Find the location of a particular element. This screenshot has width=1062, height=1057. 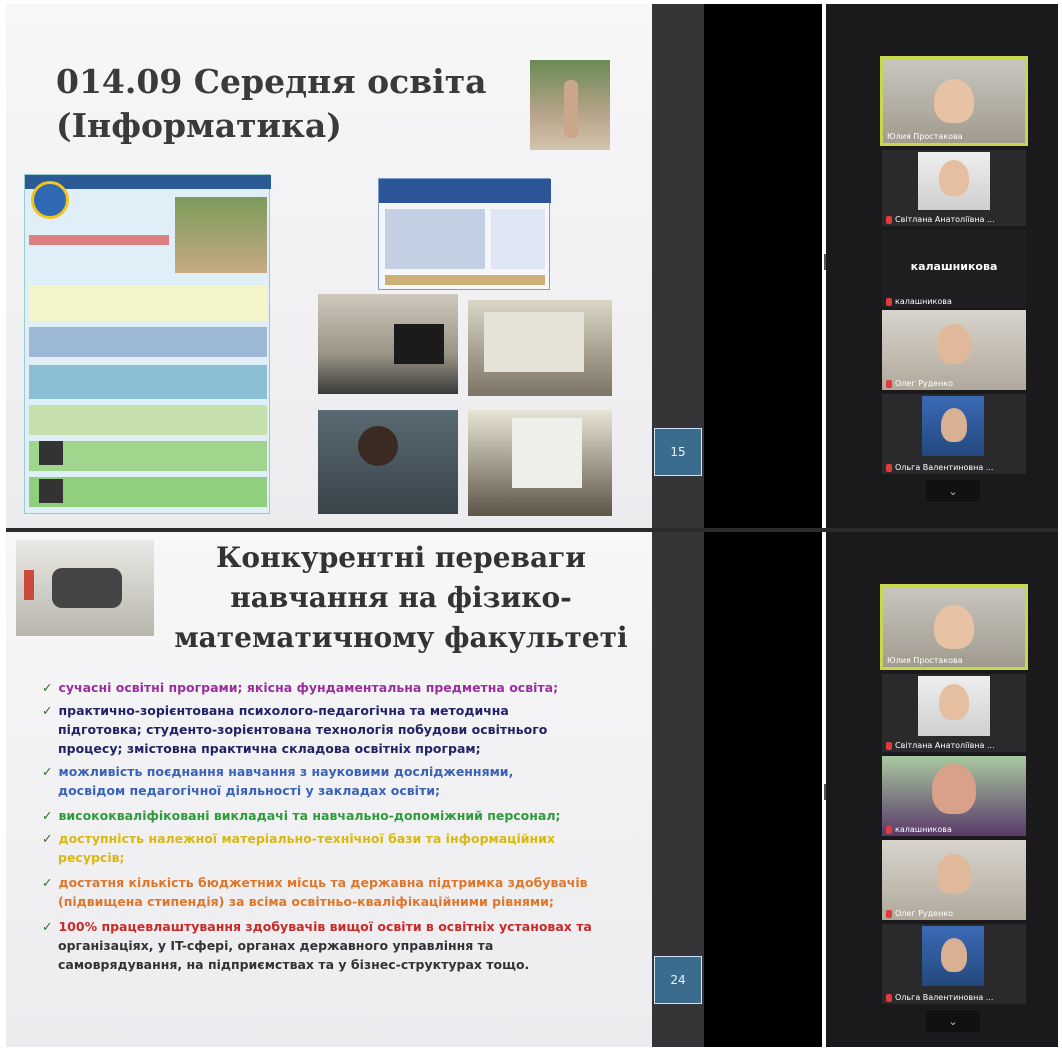

slide-title-line2: навчання на фізико- is located at coordinates (401, 597).